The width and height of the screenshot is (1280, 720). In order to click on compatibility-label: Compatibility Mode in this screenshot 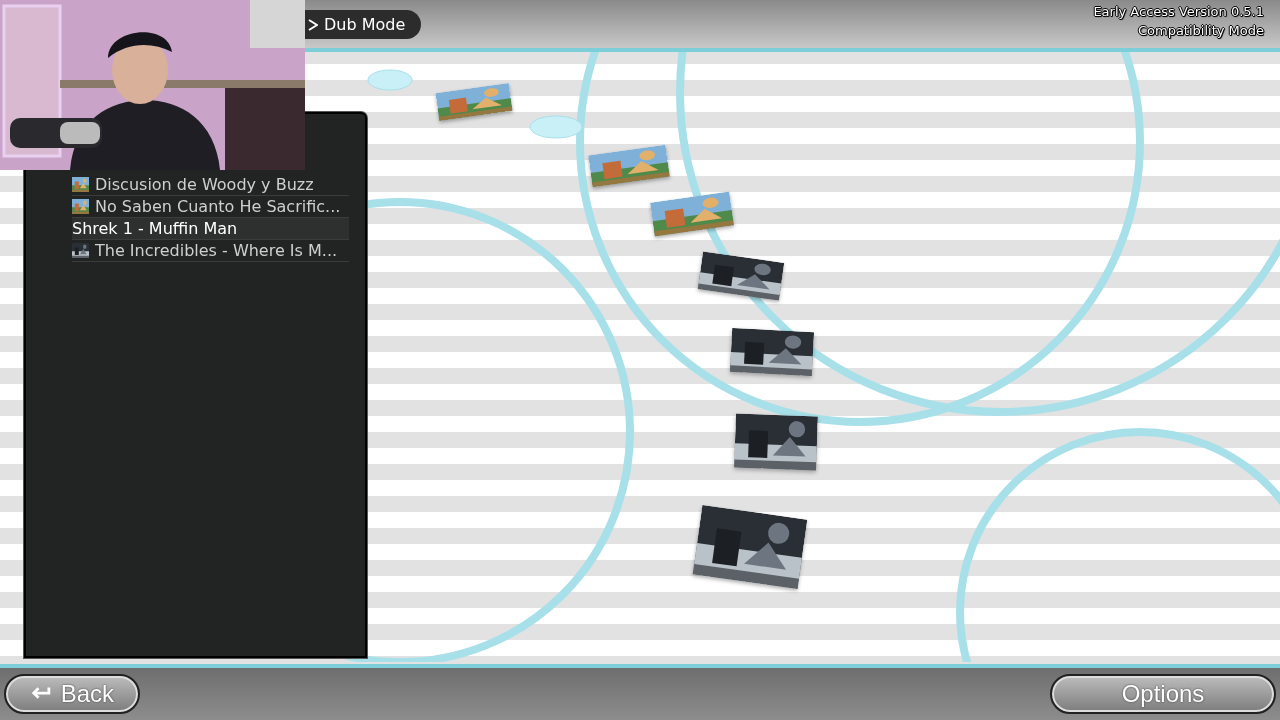, I will do `click(1200, 30)`.